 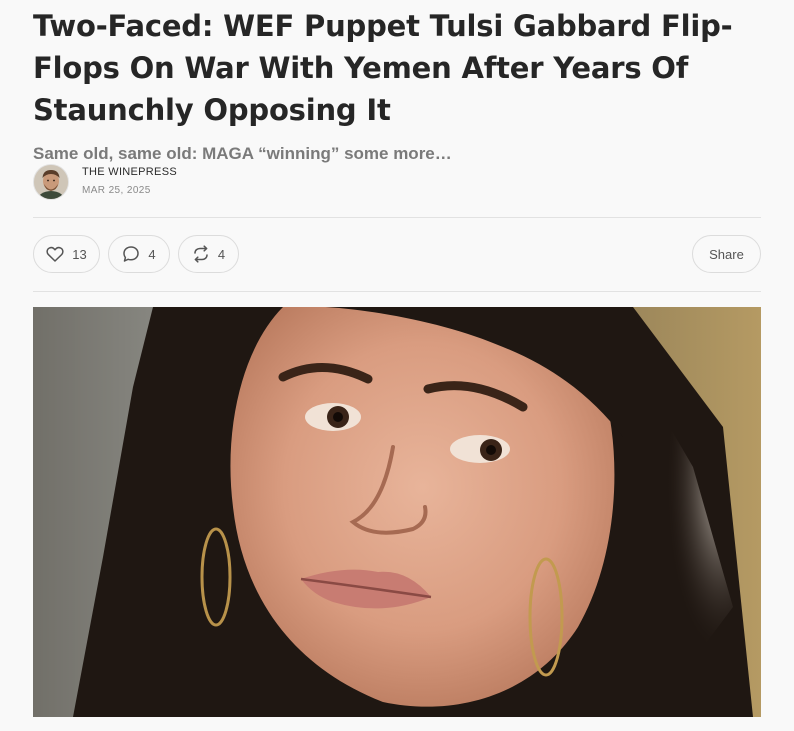 What do you see at coordinates (131, 254) in the screenshot?
I see `comment-bubble-icon` at bounding box center [131, 254].